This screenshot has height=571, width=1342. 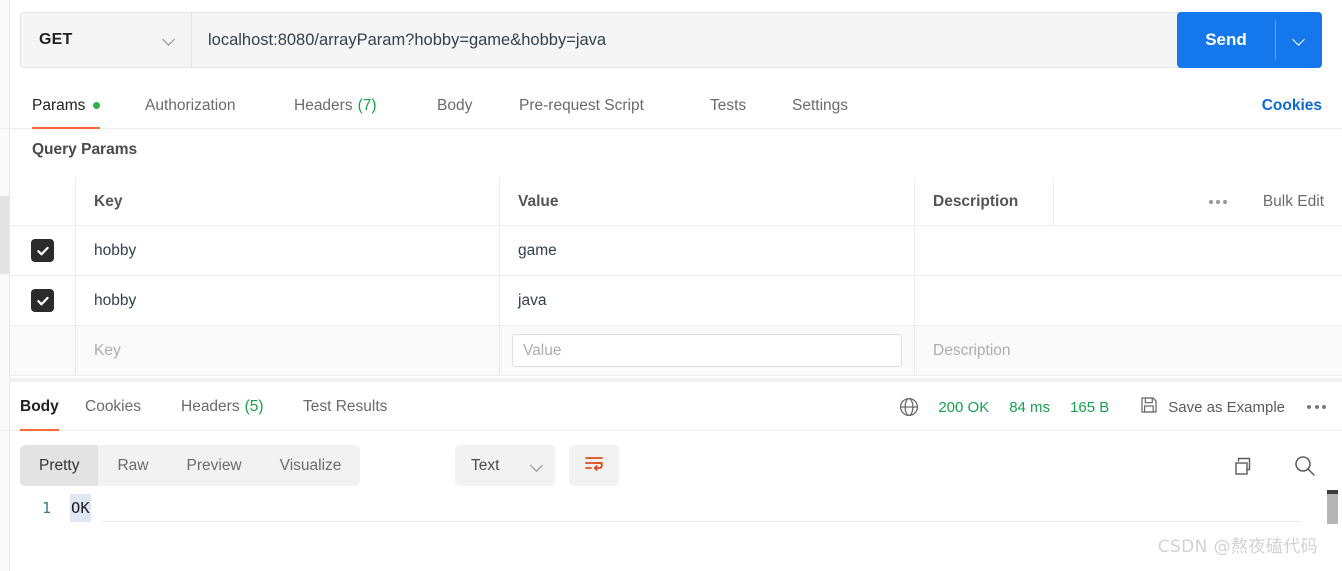 I want to click on query-params-title: Query Params, so click(x=85, y=149).